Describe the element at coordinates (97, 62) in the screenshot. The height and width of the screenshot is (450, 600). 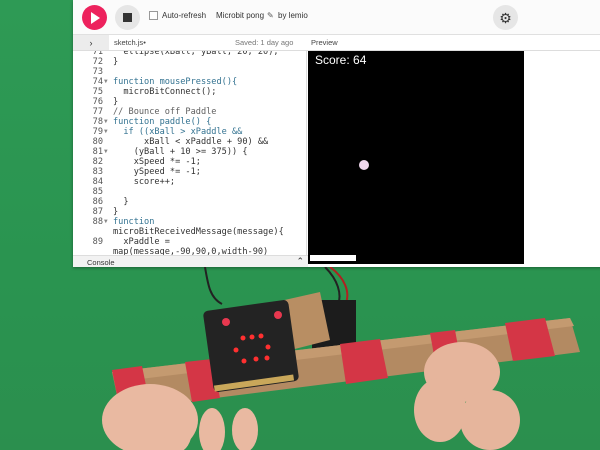
I see `line-number: 72` at that location.